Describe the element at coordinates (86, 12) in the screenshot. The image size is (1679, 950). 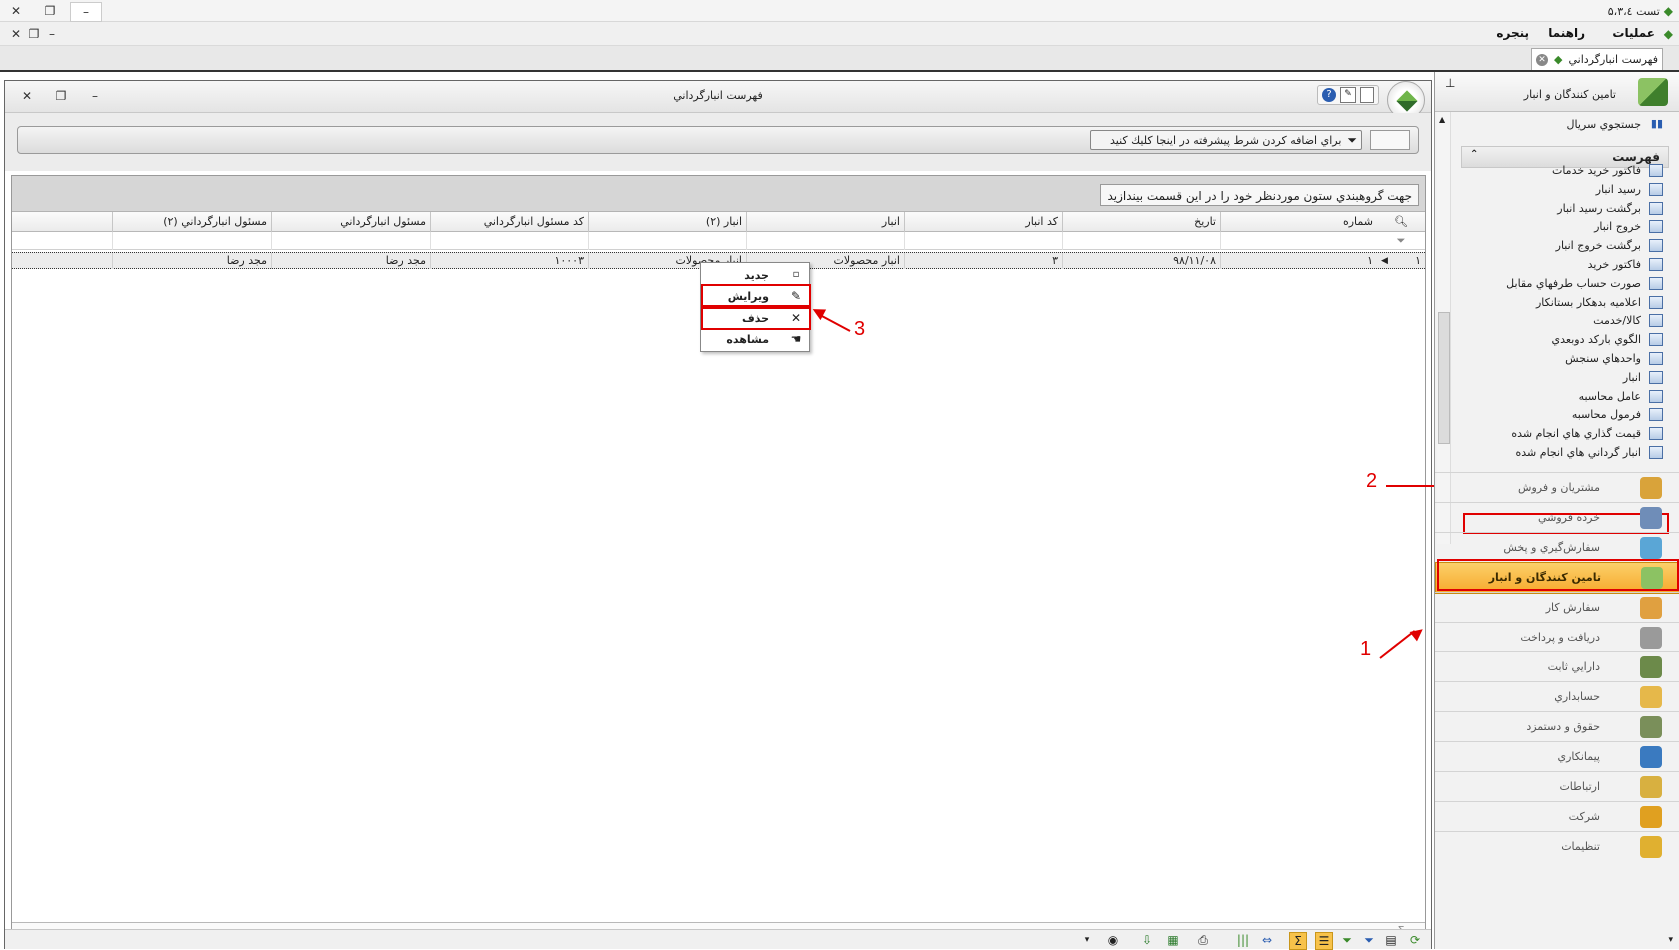
I see `app-minimize-button: –` at that location.